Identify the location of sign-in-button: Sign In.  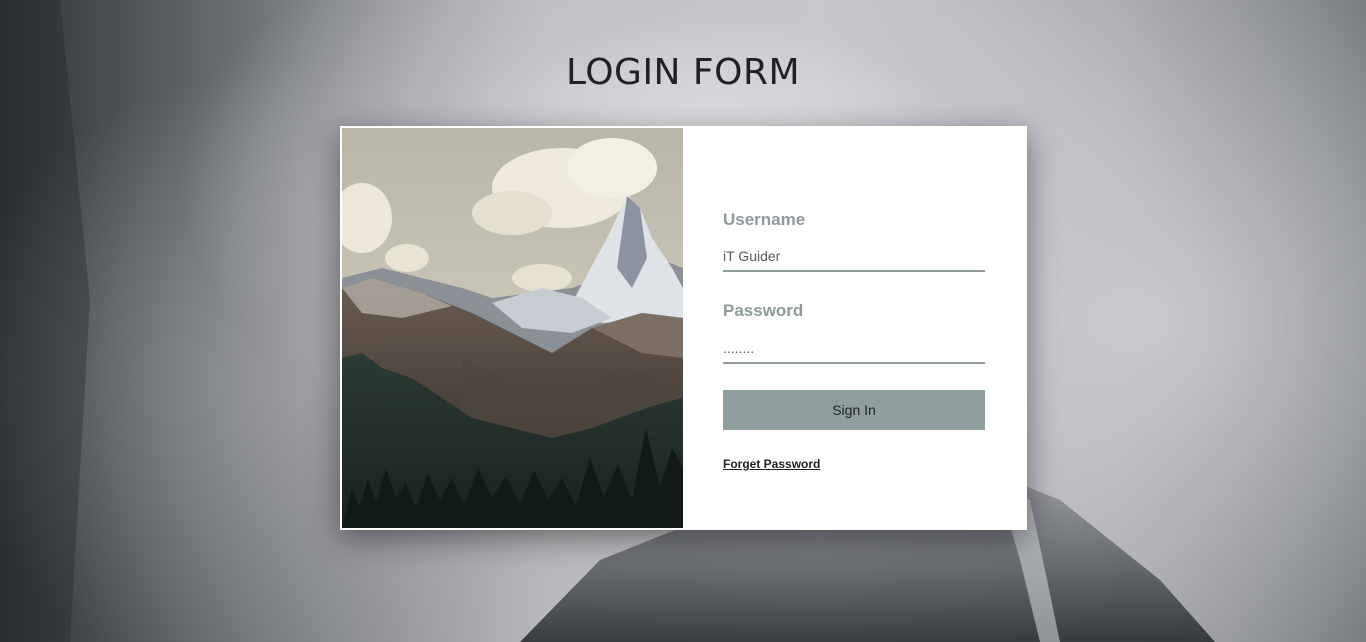
(854, 410).